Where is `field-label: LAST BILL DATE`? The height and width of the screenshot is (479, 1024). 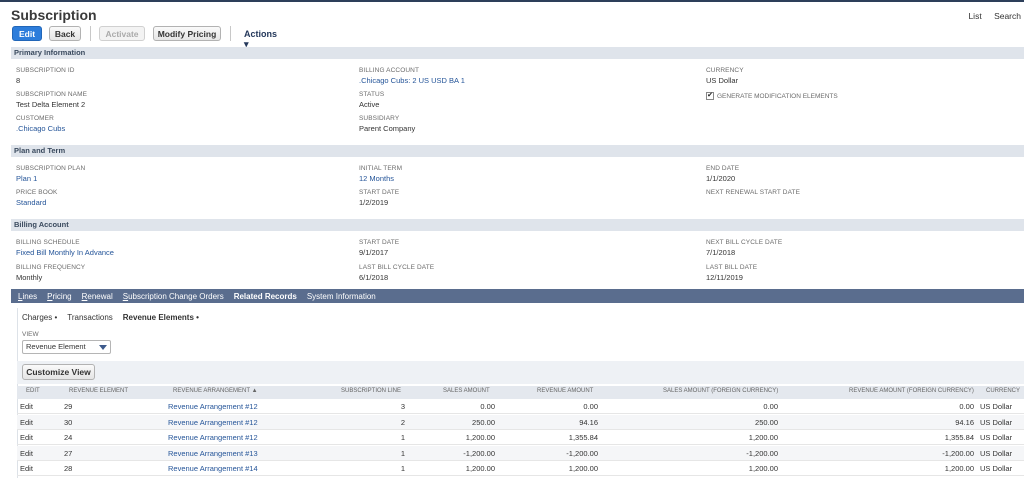
field-label: LAST BILL DATE is located at coordinates (732, 267).